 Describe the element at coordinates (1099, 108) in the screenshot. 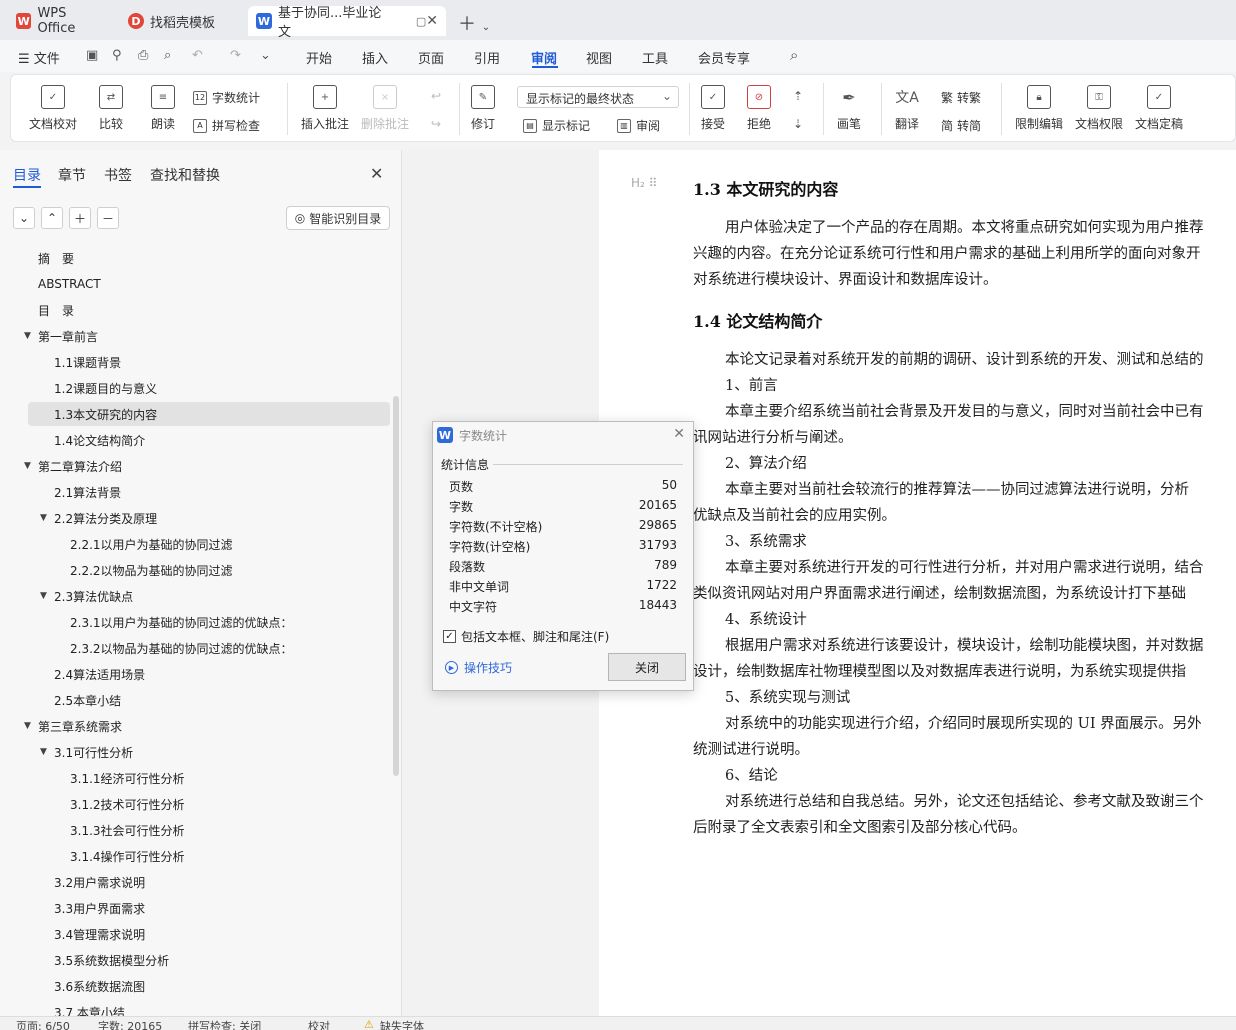

I see `doc-permission-button: ⚿ 文档权限` at that location.